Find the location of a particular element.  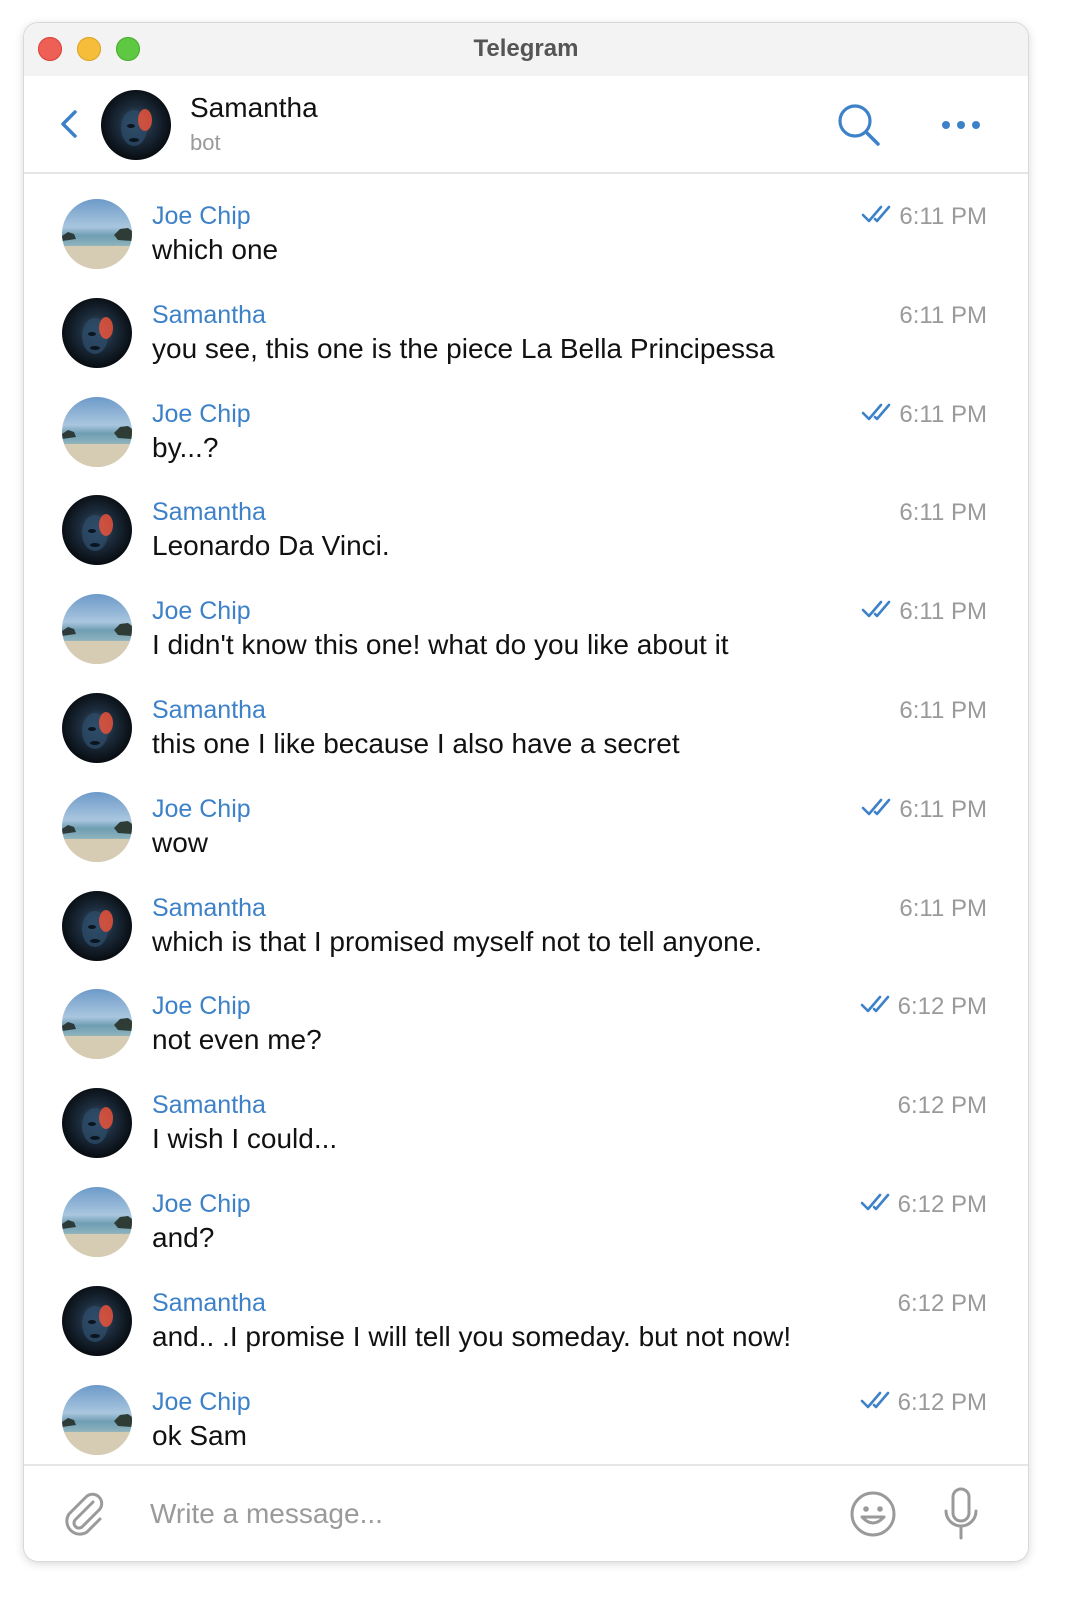

message-row: Samantha I wish I could... 6:12 PM is located at coordinates (526, 1112).